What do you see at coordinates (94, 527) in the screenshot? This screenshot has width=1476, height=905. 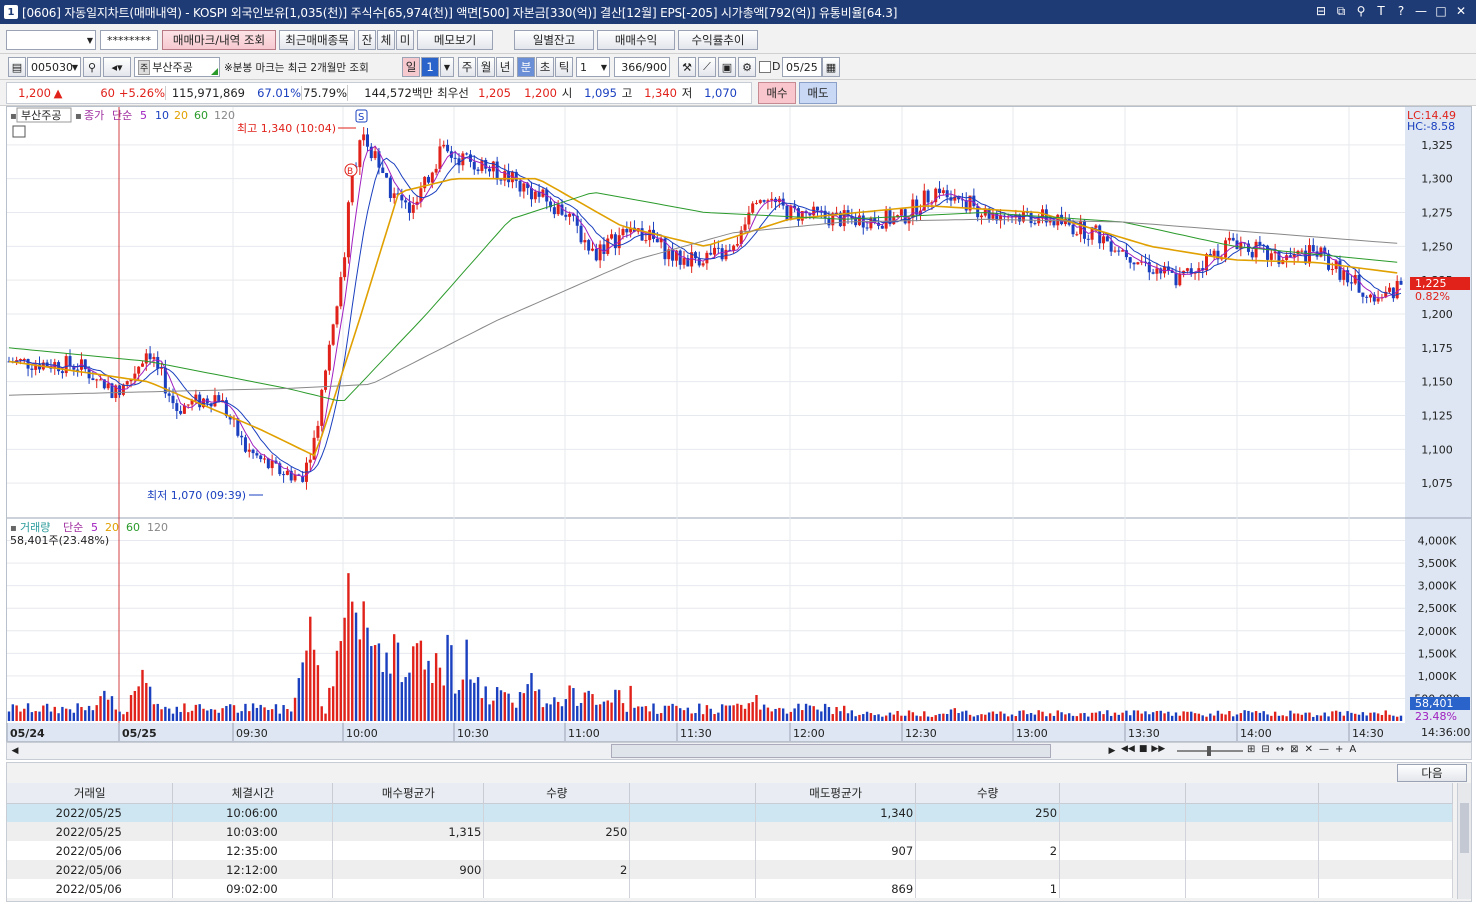 I see `volume-legend-ma5: 5` at bounding box center [94, 527].